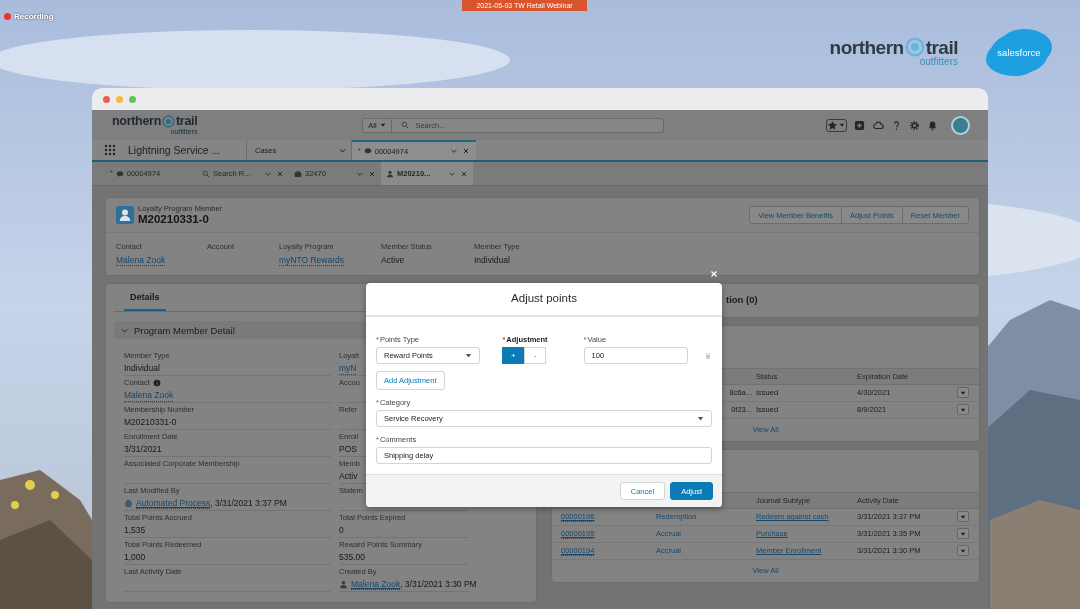  What do you see at coordinates (143, 449) in the screenshot?
I see `field-value: 3/31/2021` at bounding box center [143, 449].